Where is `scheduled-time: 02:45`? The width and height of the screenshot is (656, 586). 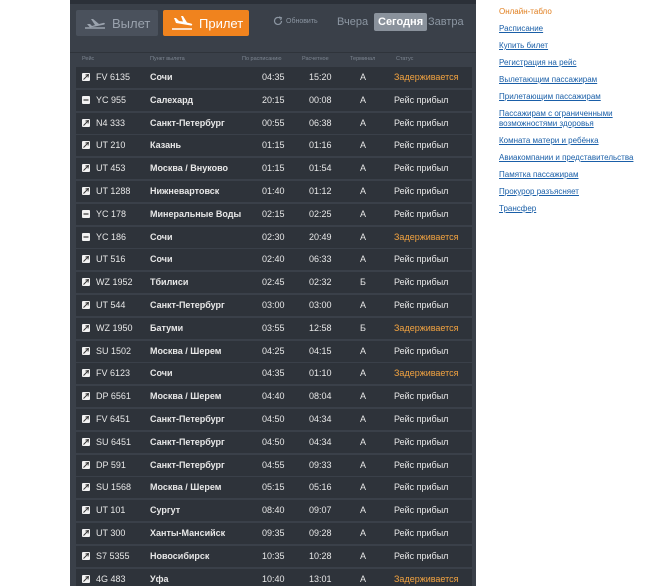 scheduled-time: 02:45 is located at coordinates (273, 282).